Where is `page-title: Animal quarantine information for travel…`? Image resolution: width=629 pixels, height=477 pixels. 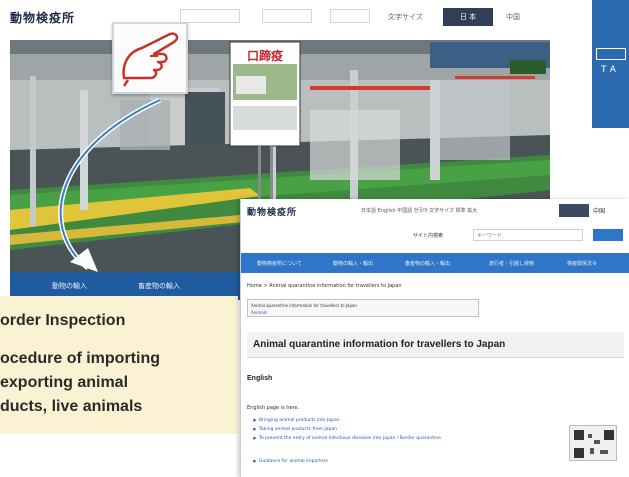
page-title: Animal quarantine information for travel… is located at coordinates (379, 344).